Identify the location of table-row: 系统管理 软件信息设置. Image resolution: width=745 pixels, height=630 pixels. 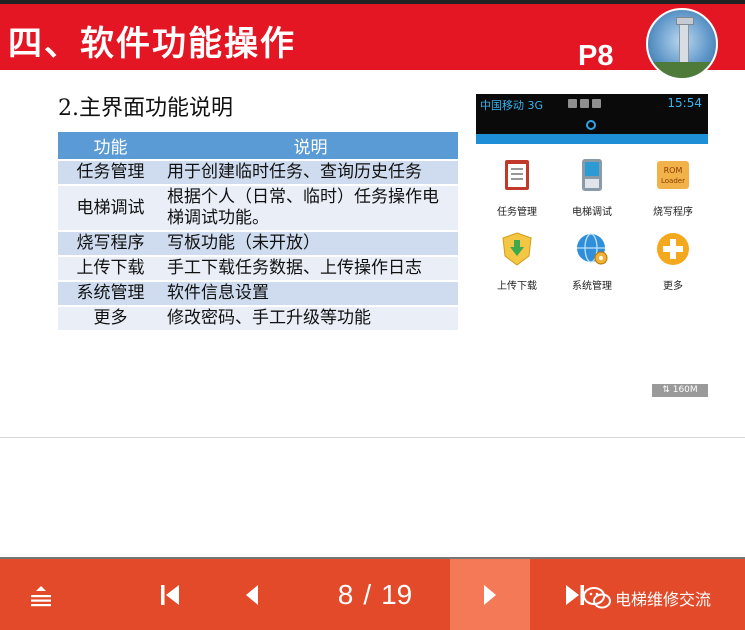
(258, 293).